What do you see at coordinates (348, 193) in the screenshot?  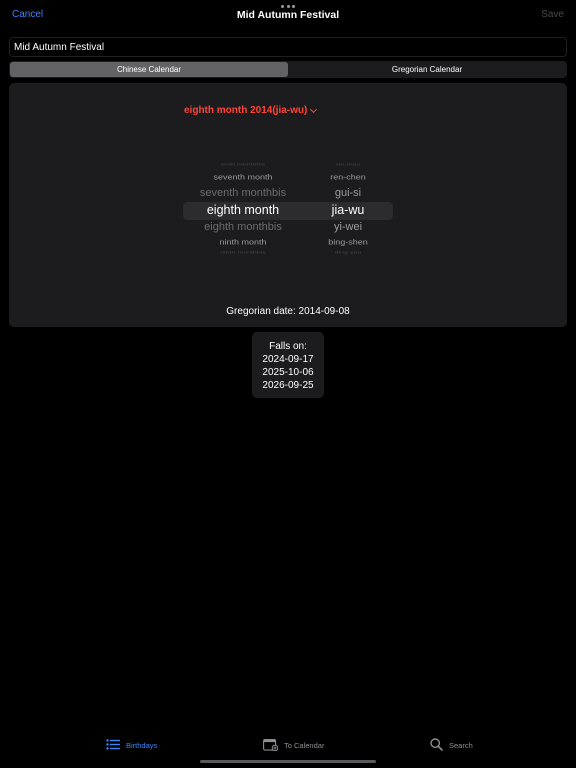 I see `picker-year-row: gui-si` at bounding box center [348, 193].